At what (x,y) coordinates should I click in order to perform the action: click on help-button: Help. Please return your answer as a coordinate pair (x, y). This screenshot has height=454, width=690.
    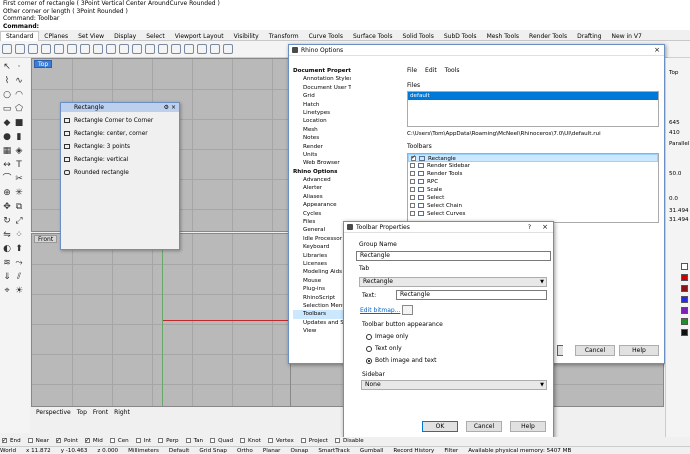
    Looking at the image, I should click on (528, 426).